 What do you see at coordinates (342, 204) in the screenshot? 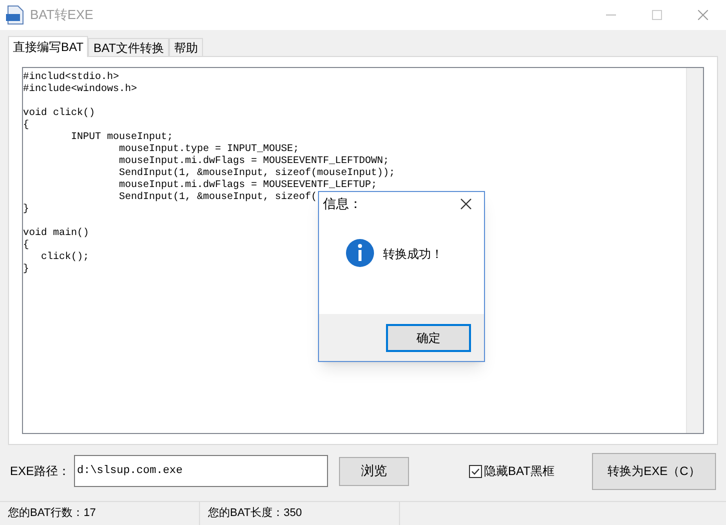
I see `dialog-title: 信息：` at bounding box center [342, 204].